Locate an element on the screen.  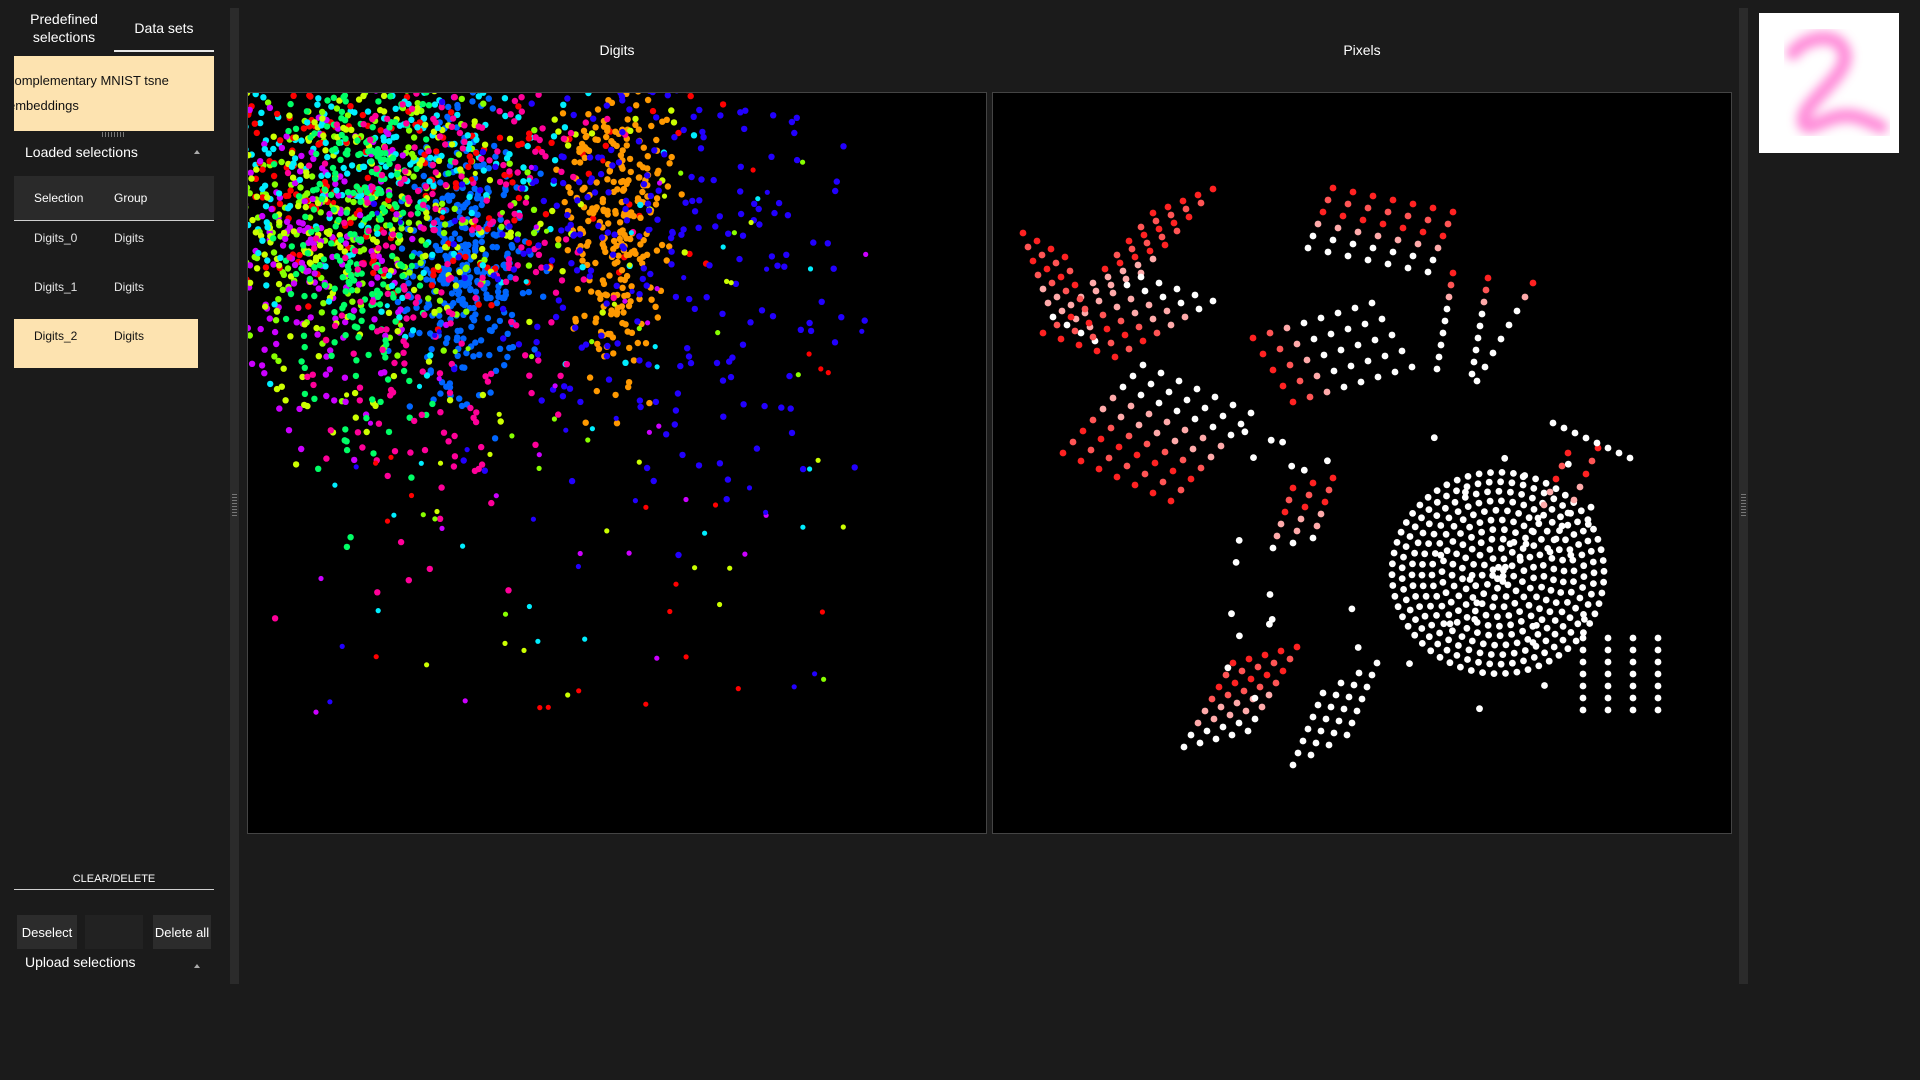
disabled-button is located at coordinates (114, 932).